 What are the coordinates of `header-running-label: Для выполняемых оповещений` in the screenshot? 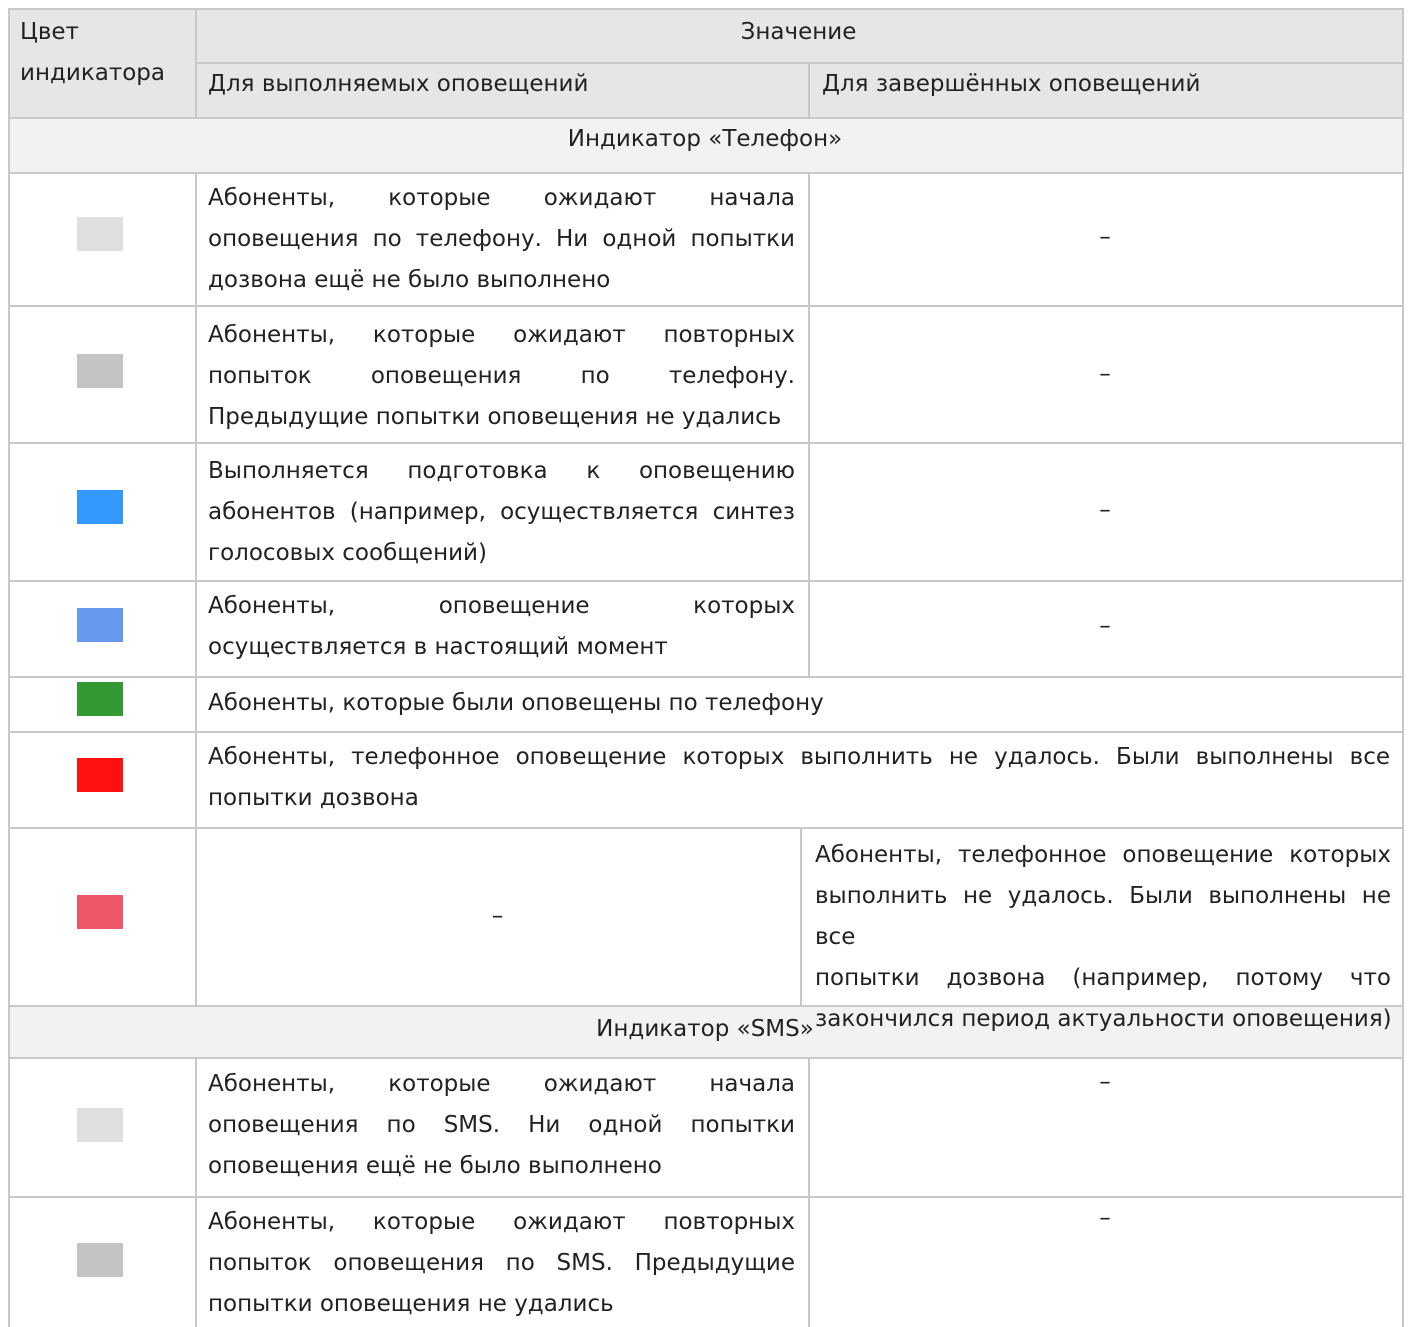 It's located at (398, 84).